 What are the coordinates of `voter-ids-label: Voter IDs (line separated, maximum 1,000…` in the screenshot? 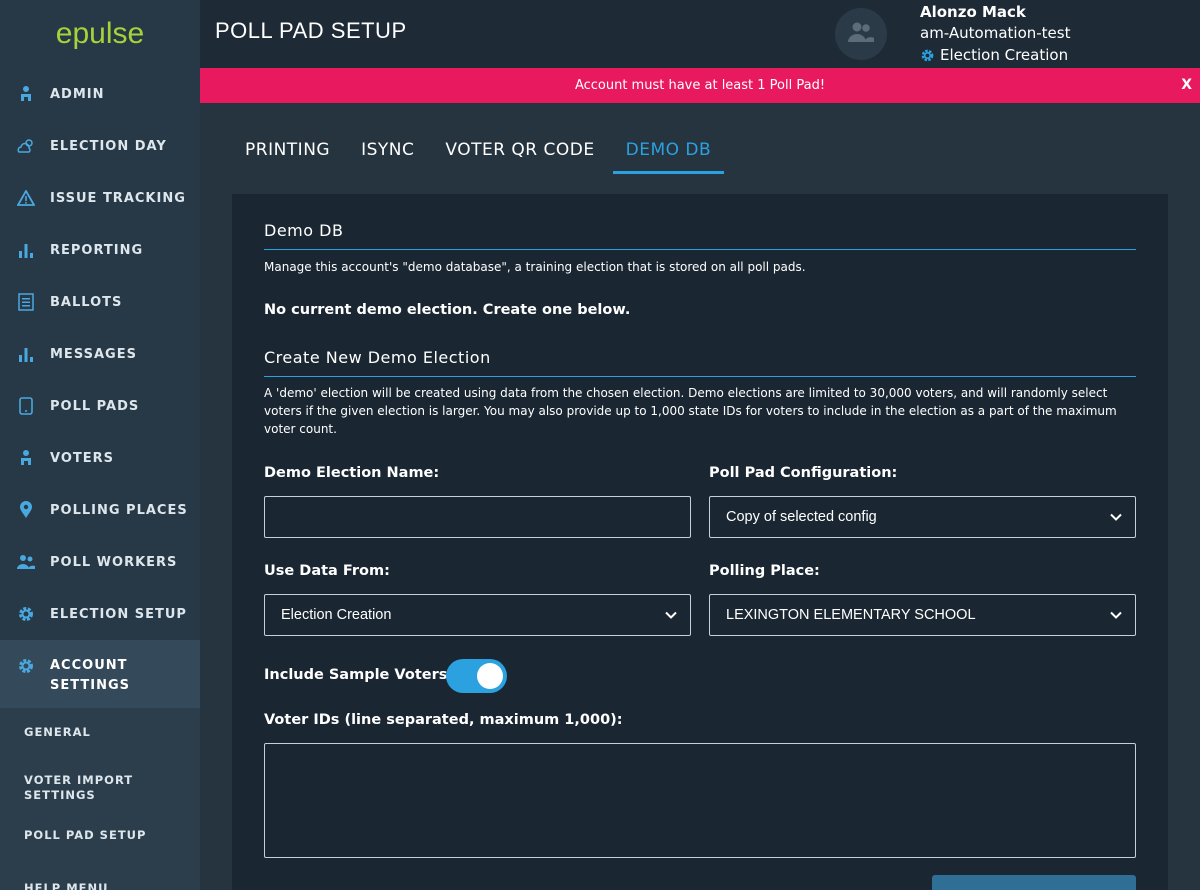 It's located at (443, 720).